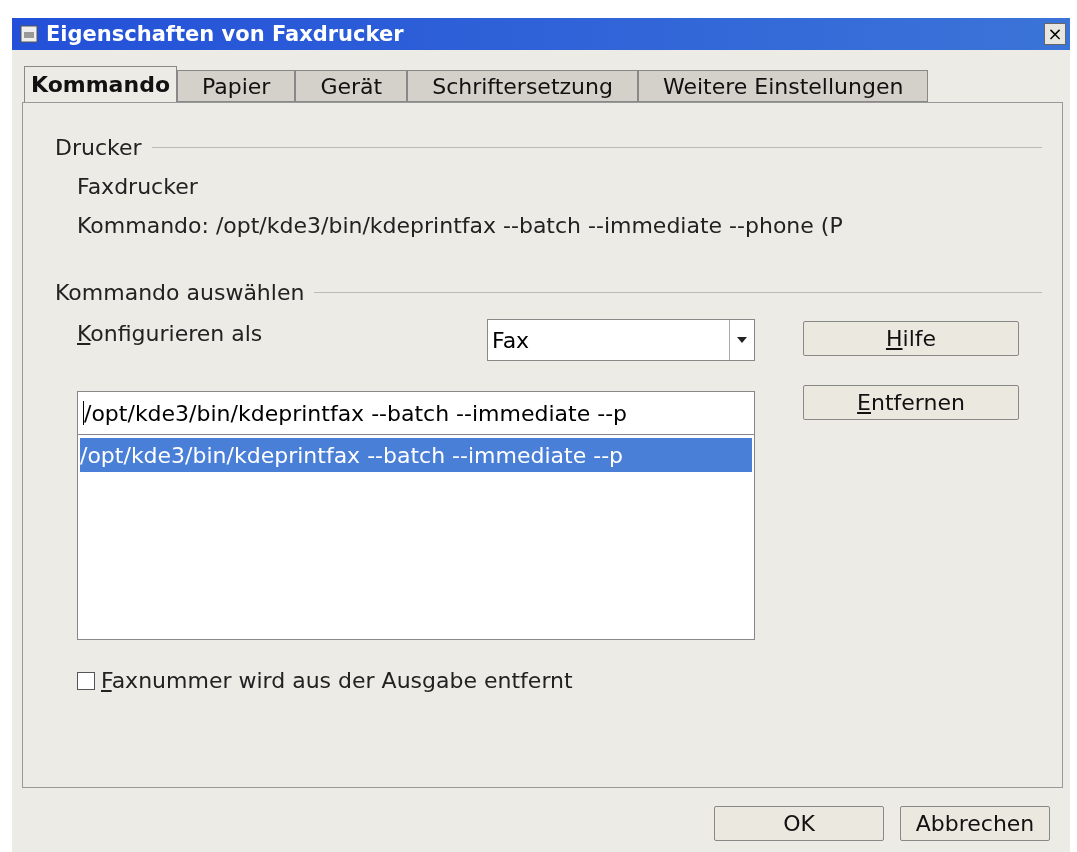 The width and height of the screenshot is (1077, 852). What do you see at coordinates (180, 292) in the screenshot?
I see `group-title: Kommando auswählen` at bounding box center [180, 292].